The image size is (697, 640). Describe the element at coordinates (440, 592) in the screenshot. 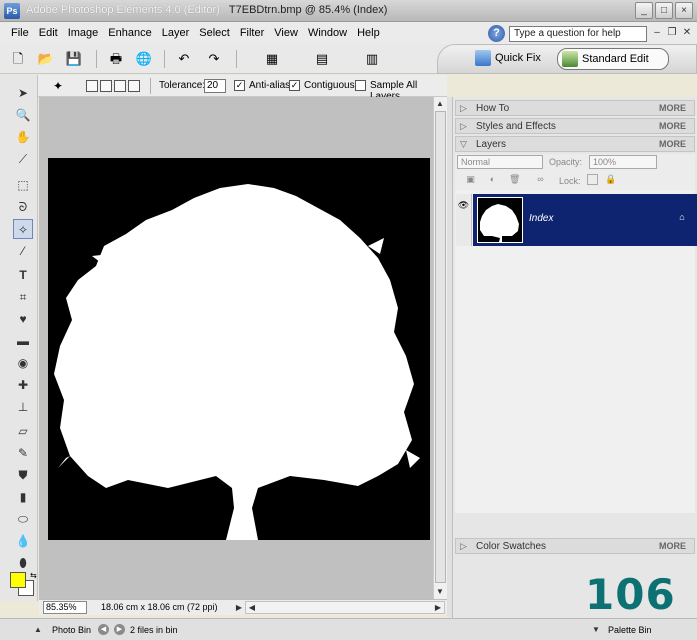

I see `scroll-down-icon: ▼` at that location.